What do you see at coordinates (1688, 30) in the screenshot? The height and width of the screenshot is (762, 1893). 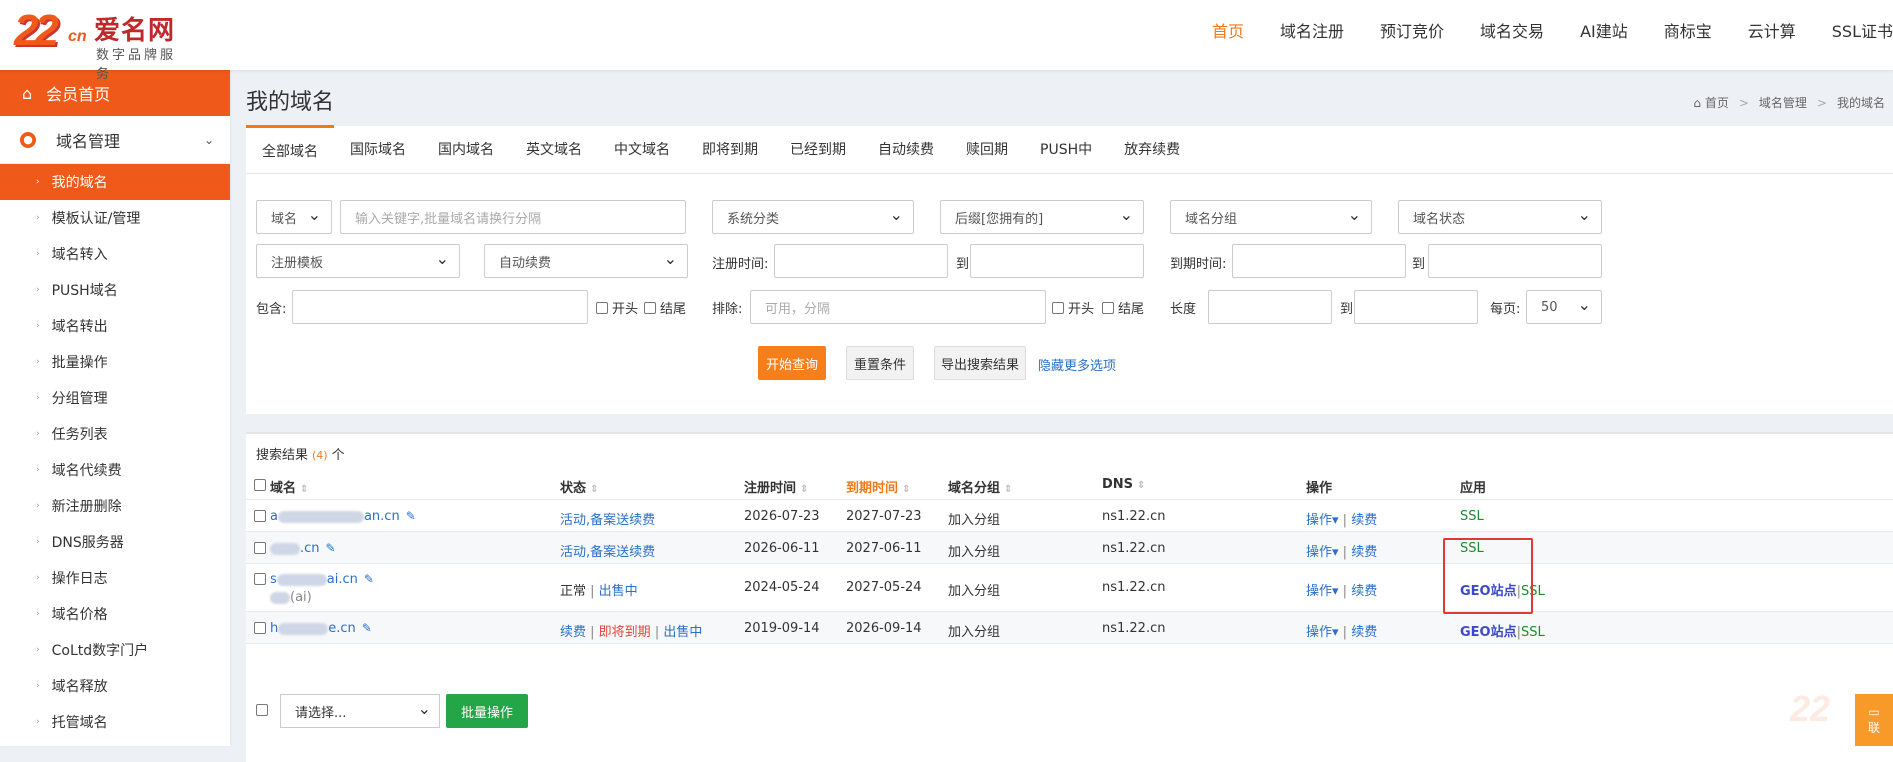 I see `topnav-item-5: 商标宝` at bounding box center [1688, 30].